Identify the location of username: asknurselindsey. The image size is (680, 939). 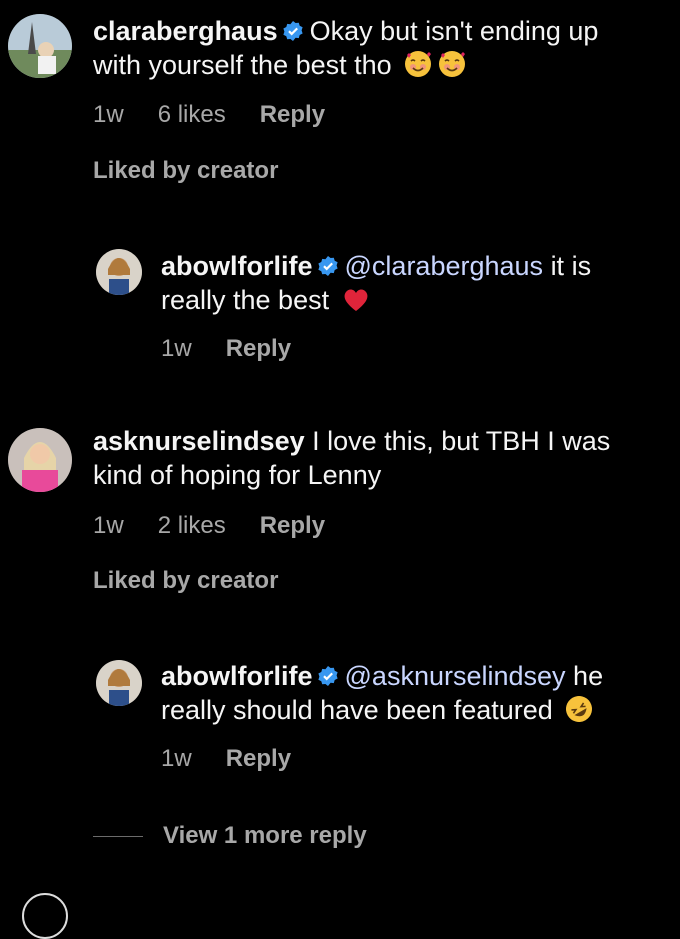
(199, 441).